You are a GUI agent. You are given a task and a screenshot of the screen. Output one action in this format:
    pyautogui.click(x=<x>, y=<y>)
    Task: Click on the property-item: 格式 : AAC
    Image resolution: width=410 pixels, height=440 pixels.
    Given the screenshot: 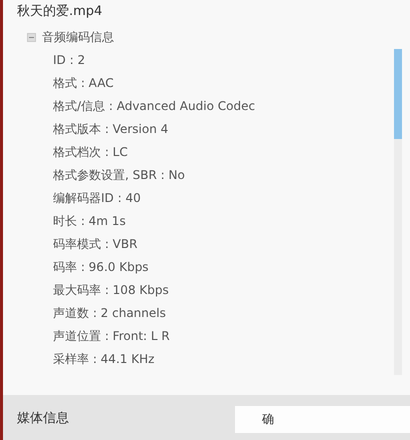 What is the action you would take?
    pyautogui.click(x=83, y=83)
    